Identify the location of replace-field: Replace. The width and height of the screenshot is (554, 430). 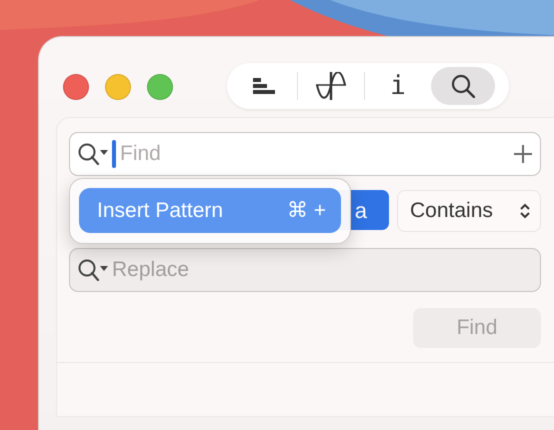
(305, 270).